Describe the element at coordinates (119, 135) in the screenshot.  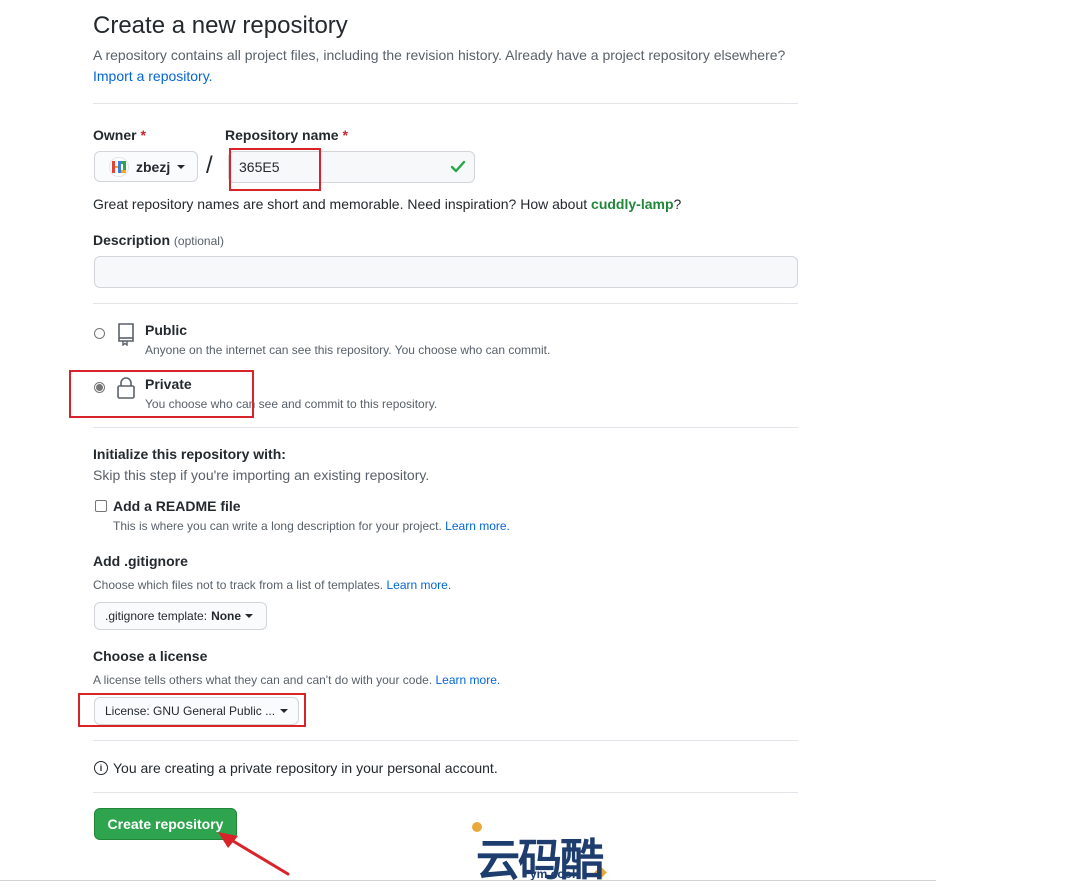
I see `owner-label: Owner *` at that location.